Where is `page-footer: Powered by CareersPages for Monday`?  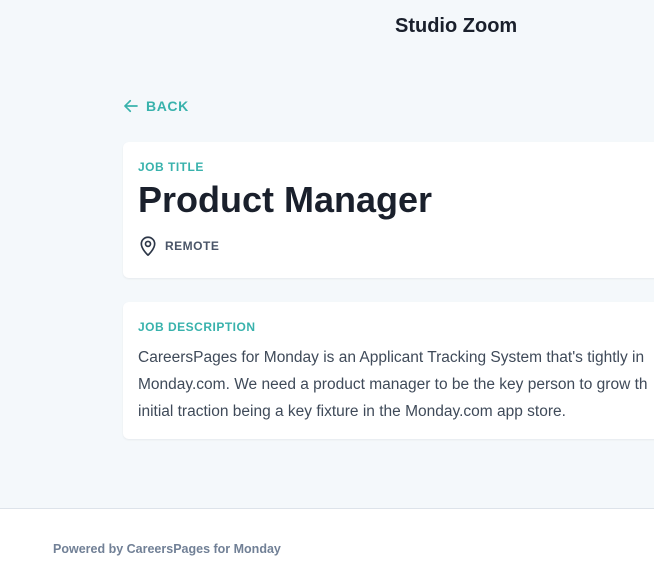
page-footer: Powered by CareersPages for Monday is located at coordinates (327, 540).